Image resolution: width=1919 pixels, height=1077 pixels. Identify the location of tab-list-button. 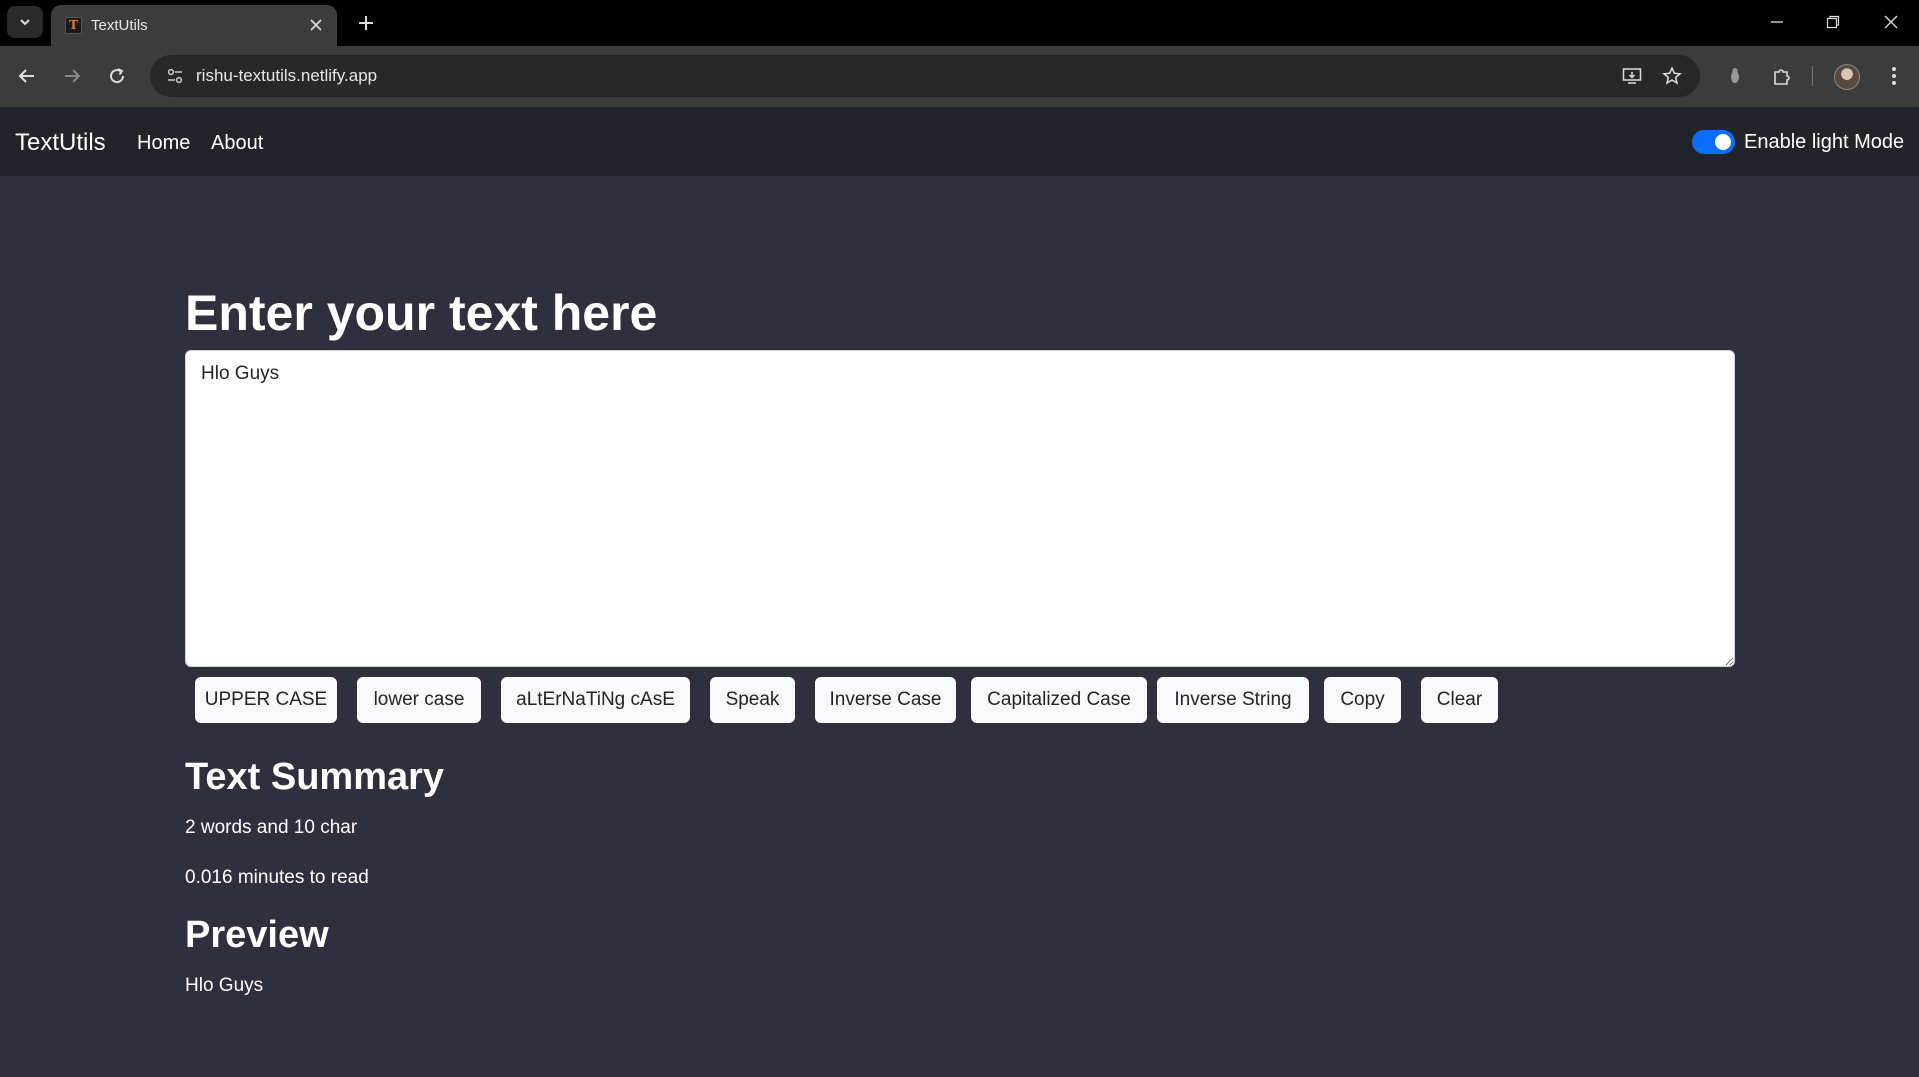
(25, 22).